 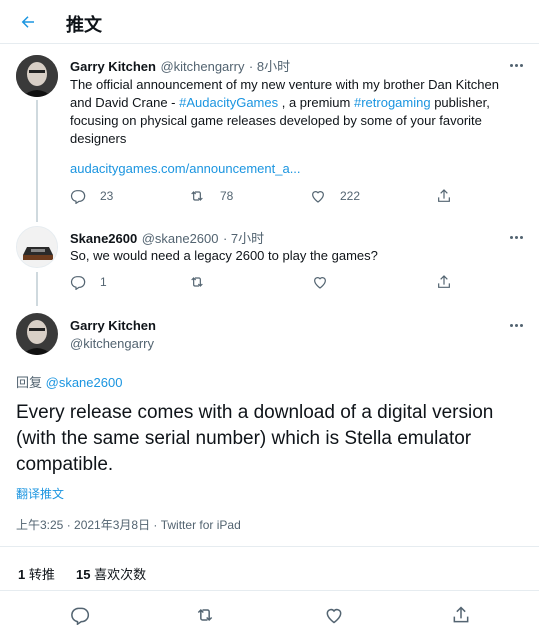 What do you see at coordinates (335, 196) in the screenshot?
I see `like-button: 222` at bounding box center [335, 196].